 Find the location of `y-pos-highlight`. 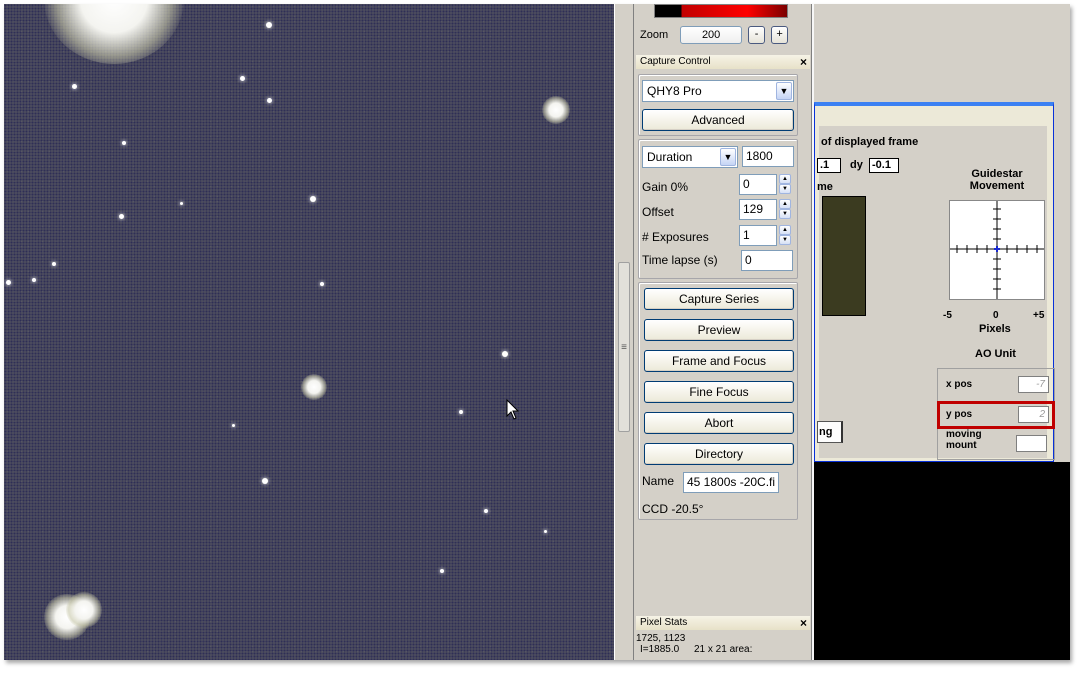

y-pos-highlight is located at coordinates (996, 415).